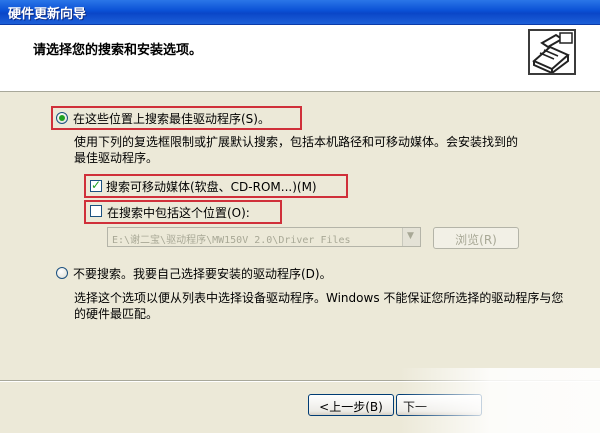 The width and height of the screenshot is (600, 433). What do you see at coordinates (300, 12) in the screenshot?
I see `title-bar: 硬件更新向导` at bounding box center [300, 12].